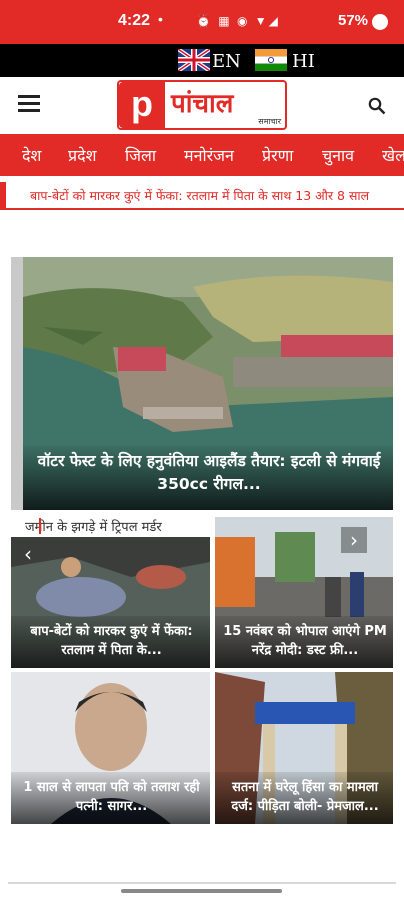  I want to click on bottom-divider, so click(202, 883).